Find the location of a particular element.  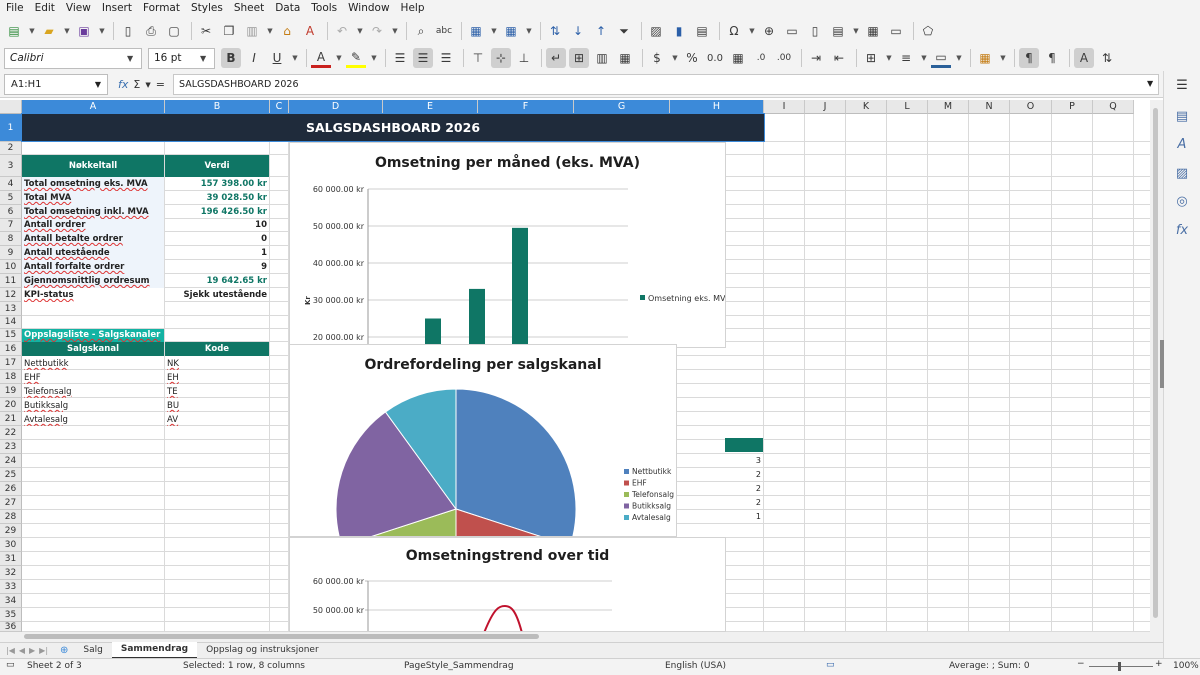

row-header-16: 16 is located at coordinates (11, 349).